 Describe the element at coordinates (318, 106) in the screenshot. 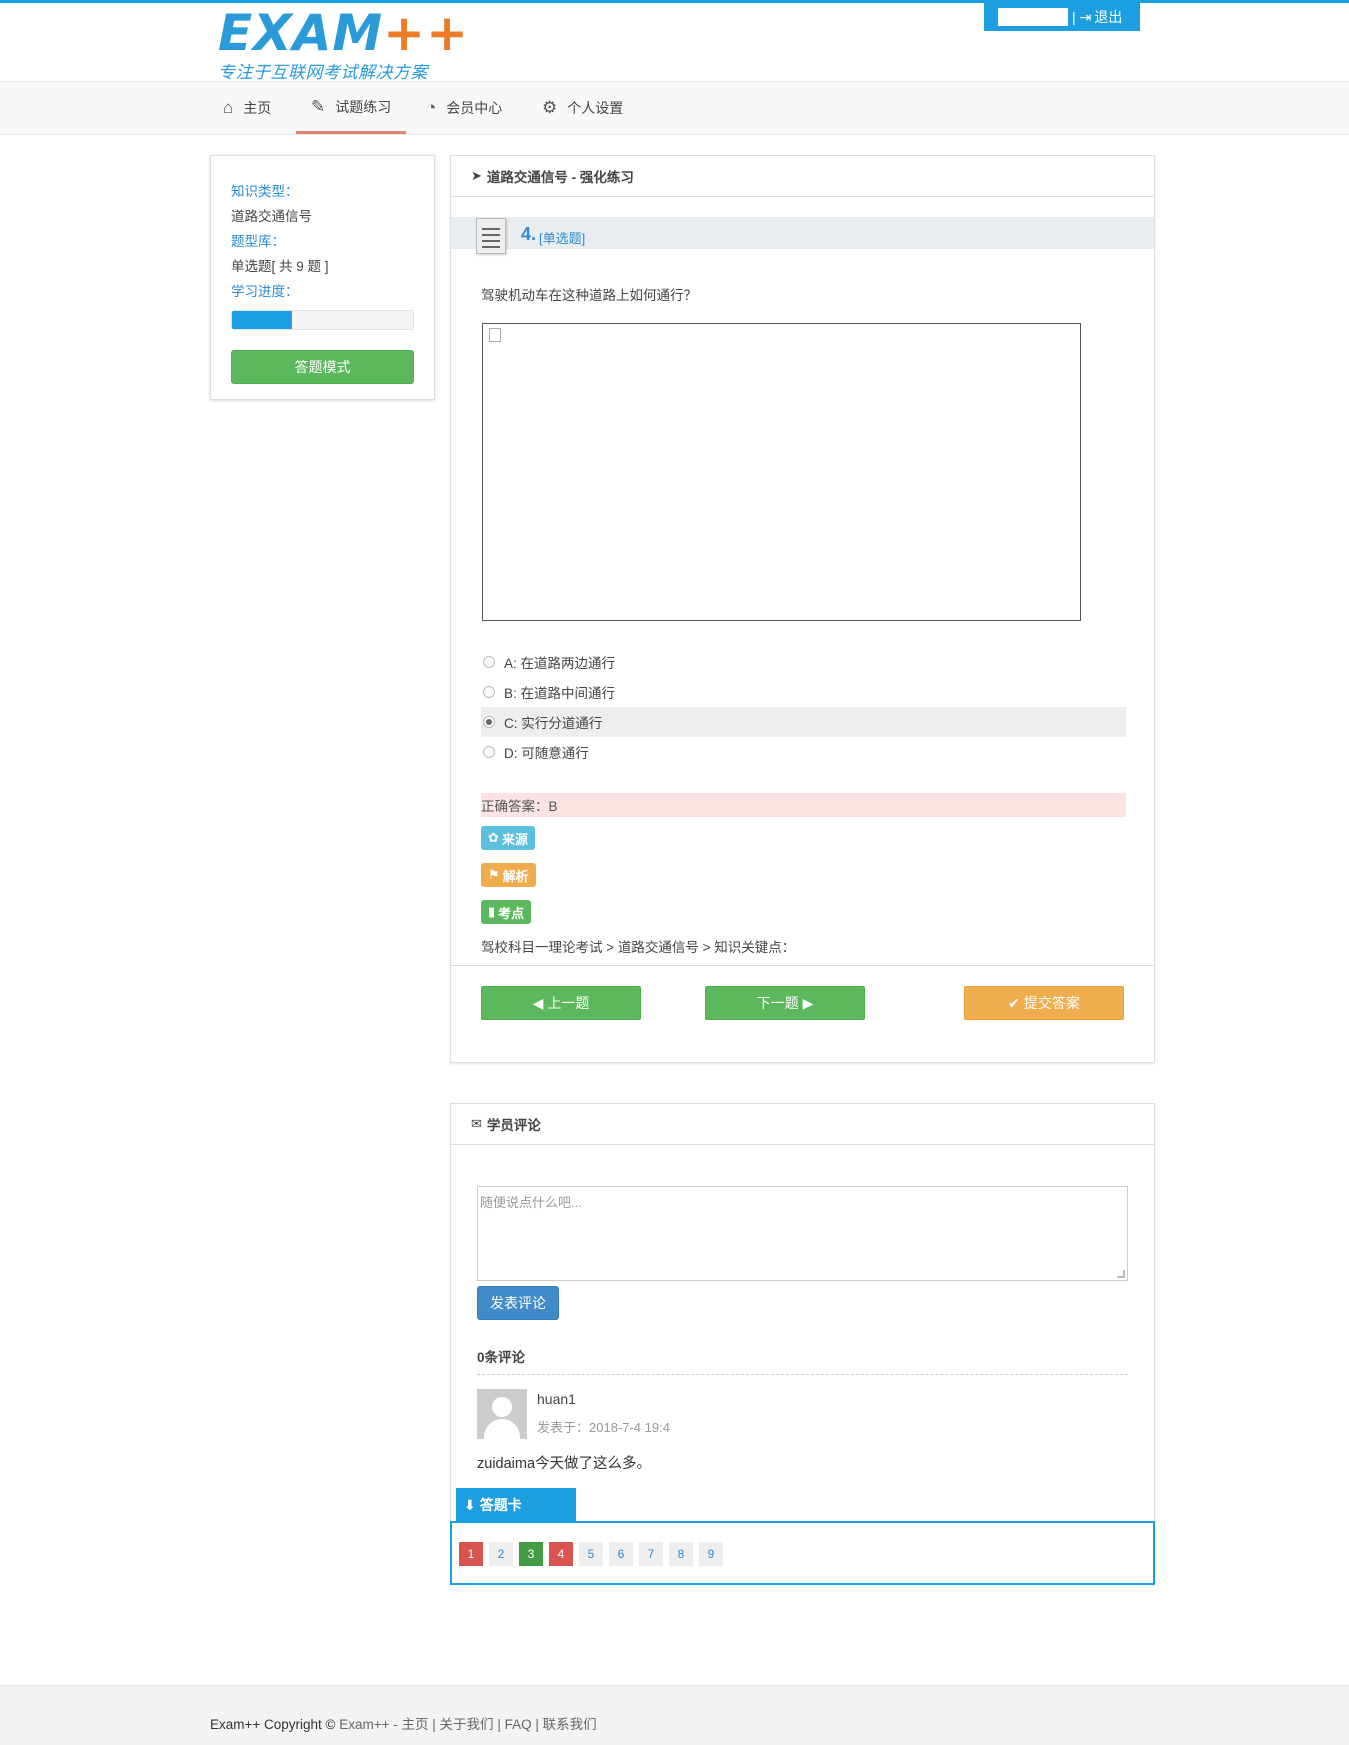

I see `edit-icon: ✎` at that location.